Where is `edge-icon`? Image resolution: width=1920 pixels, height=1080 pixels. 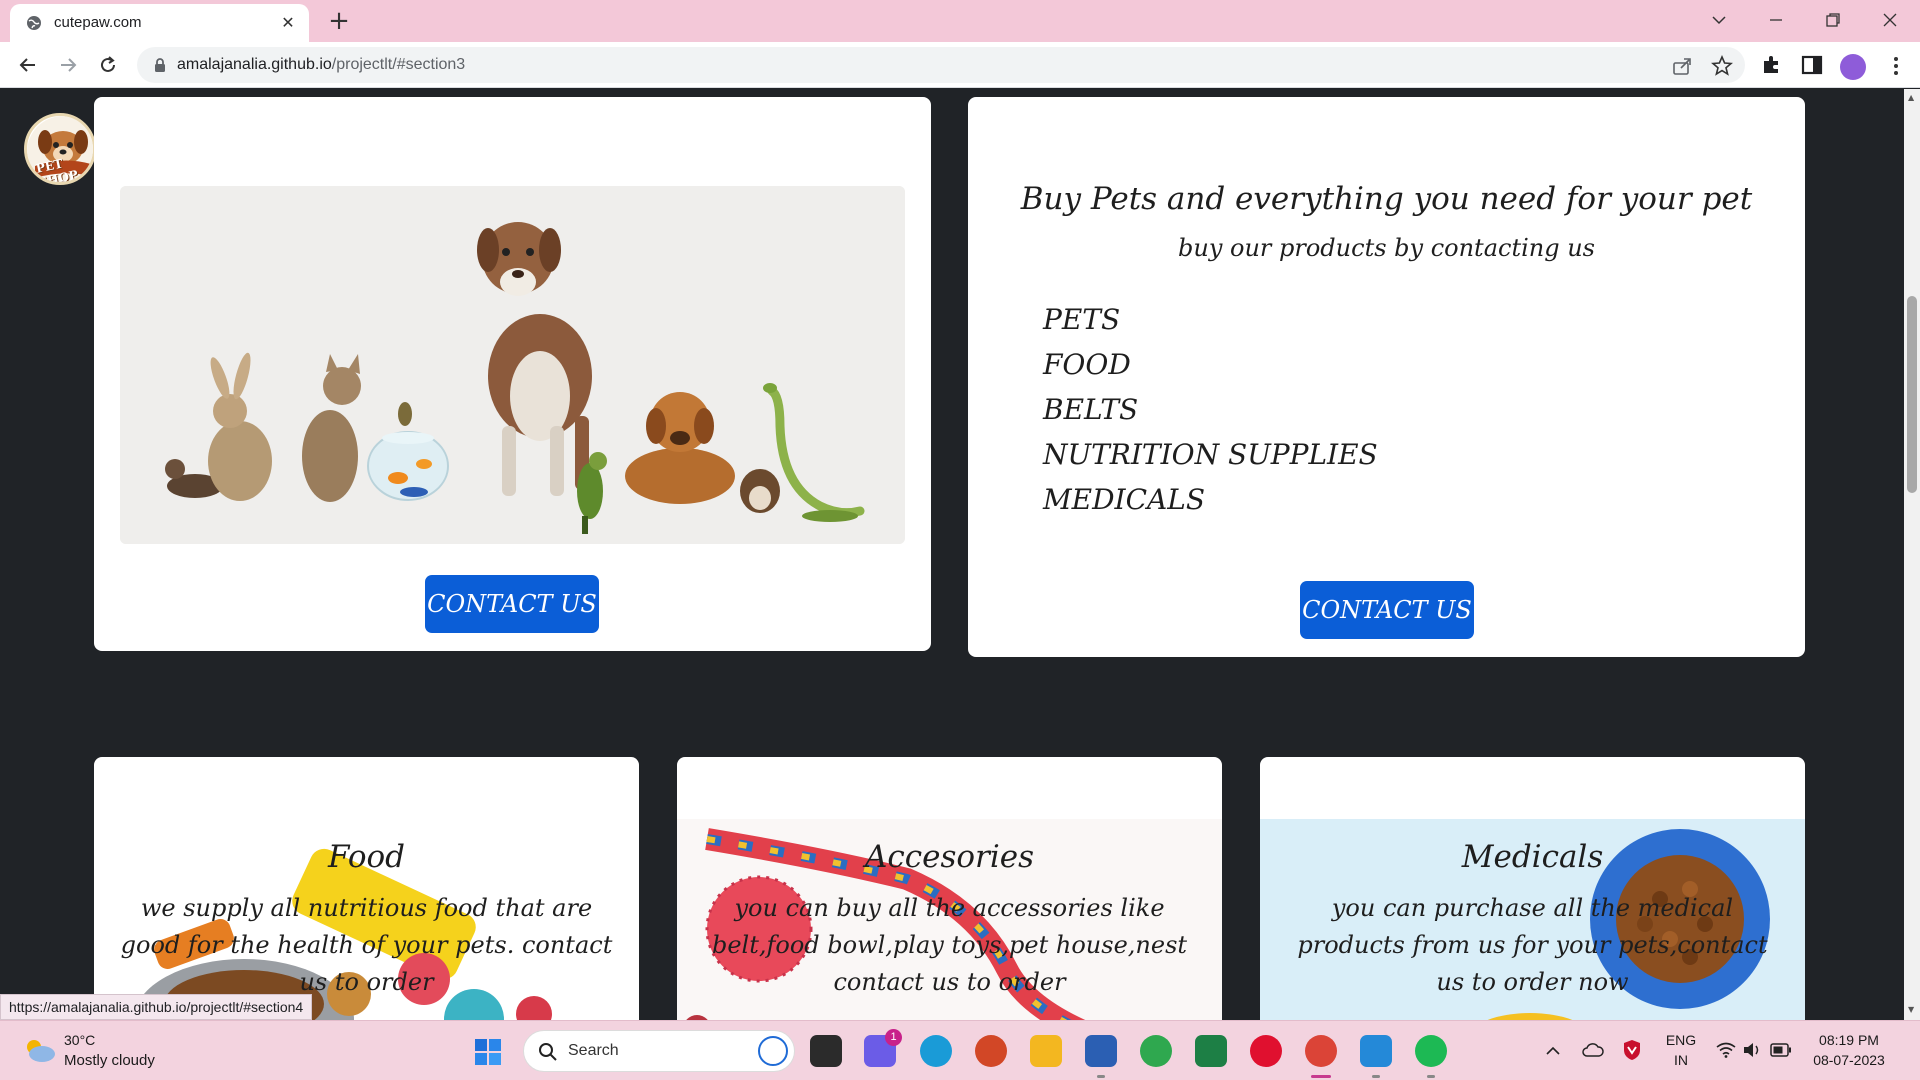 edge-icon is located at coordinates (936, 1051).